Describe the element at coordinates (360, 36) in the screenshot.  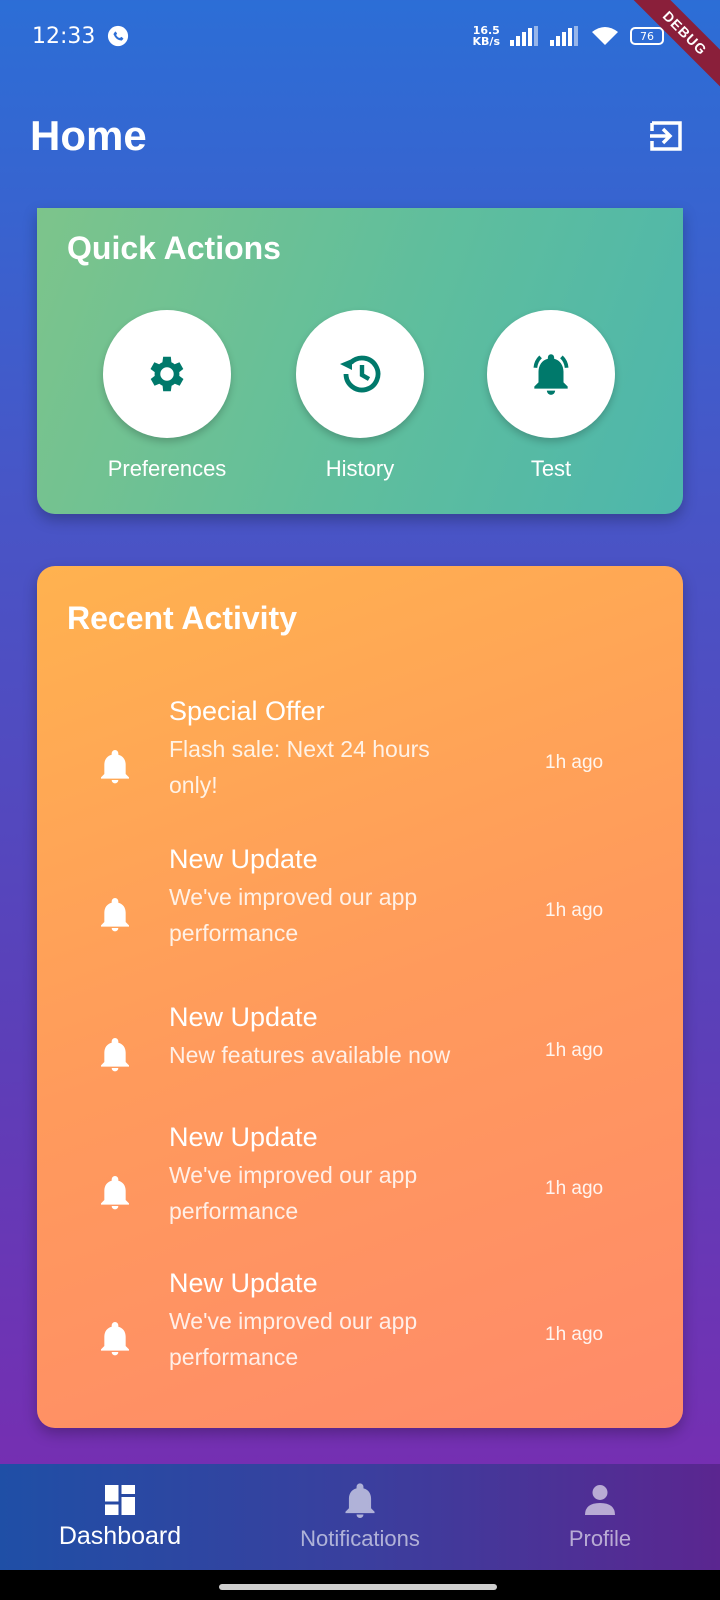
I see `status-bar: 12:33 16.5 KB/s 76` at that location.